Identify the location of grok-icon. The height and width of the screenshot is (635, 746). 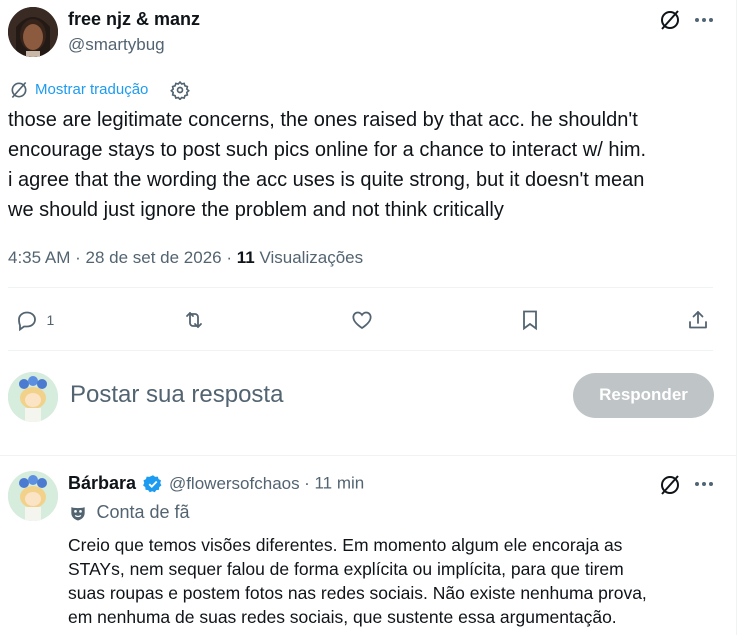
(670, 20).